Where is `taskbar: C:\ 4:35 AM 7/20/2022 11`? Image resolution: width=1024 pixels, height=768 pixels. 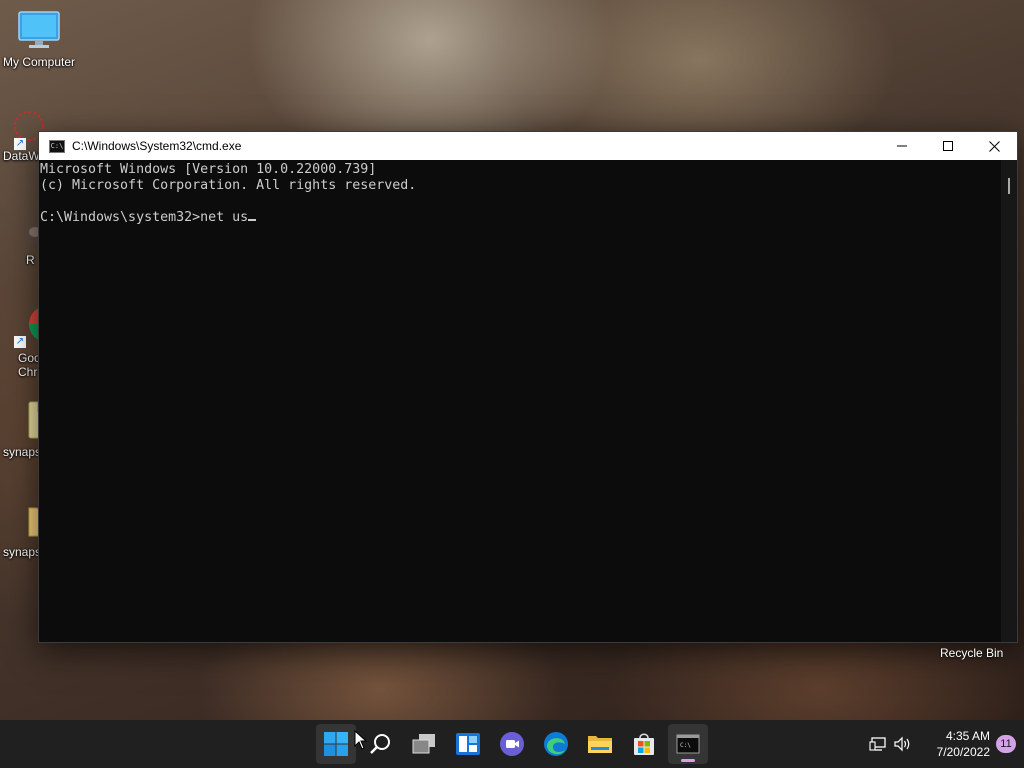 taskbar: C:\ 4:35 AM 7/20/2022 11 is located at coordinates (512, 744).